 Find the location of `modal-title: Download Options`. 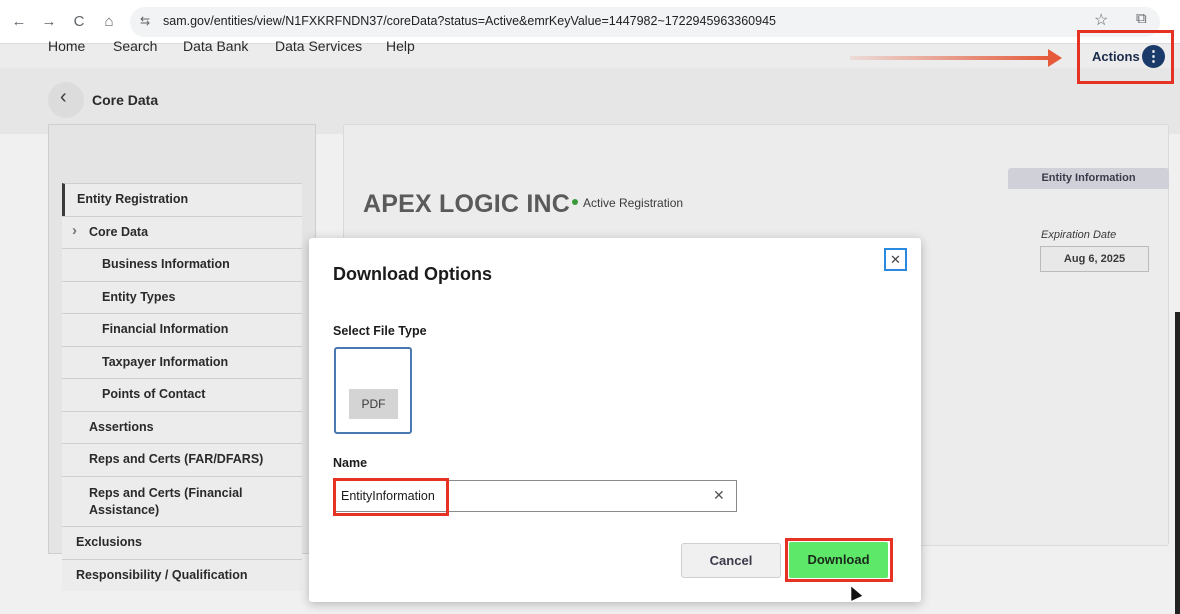

modal-title: Download Options is located at coordinates (412, 274).